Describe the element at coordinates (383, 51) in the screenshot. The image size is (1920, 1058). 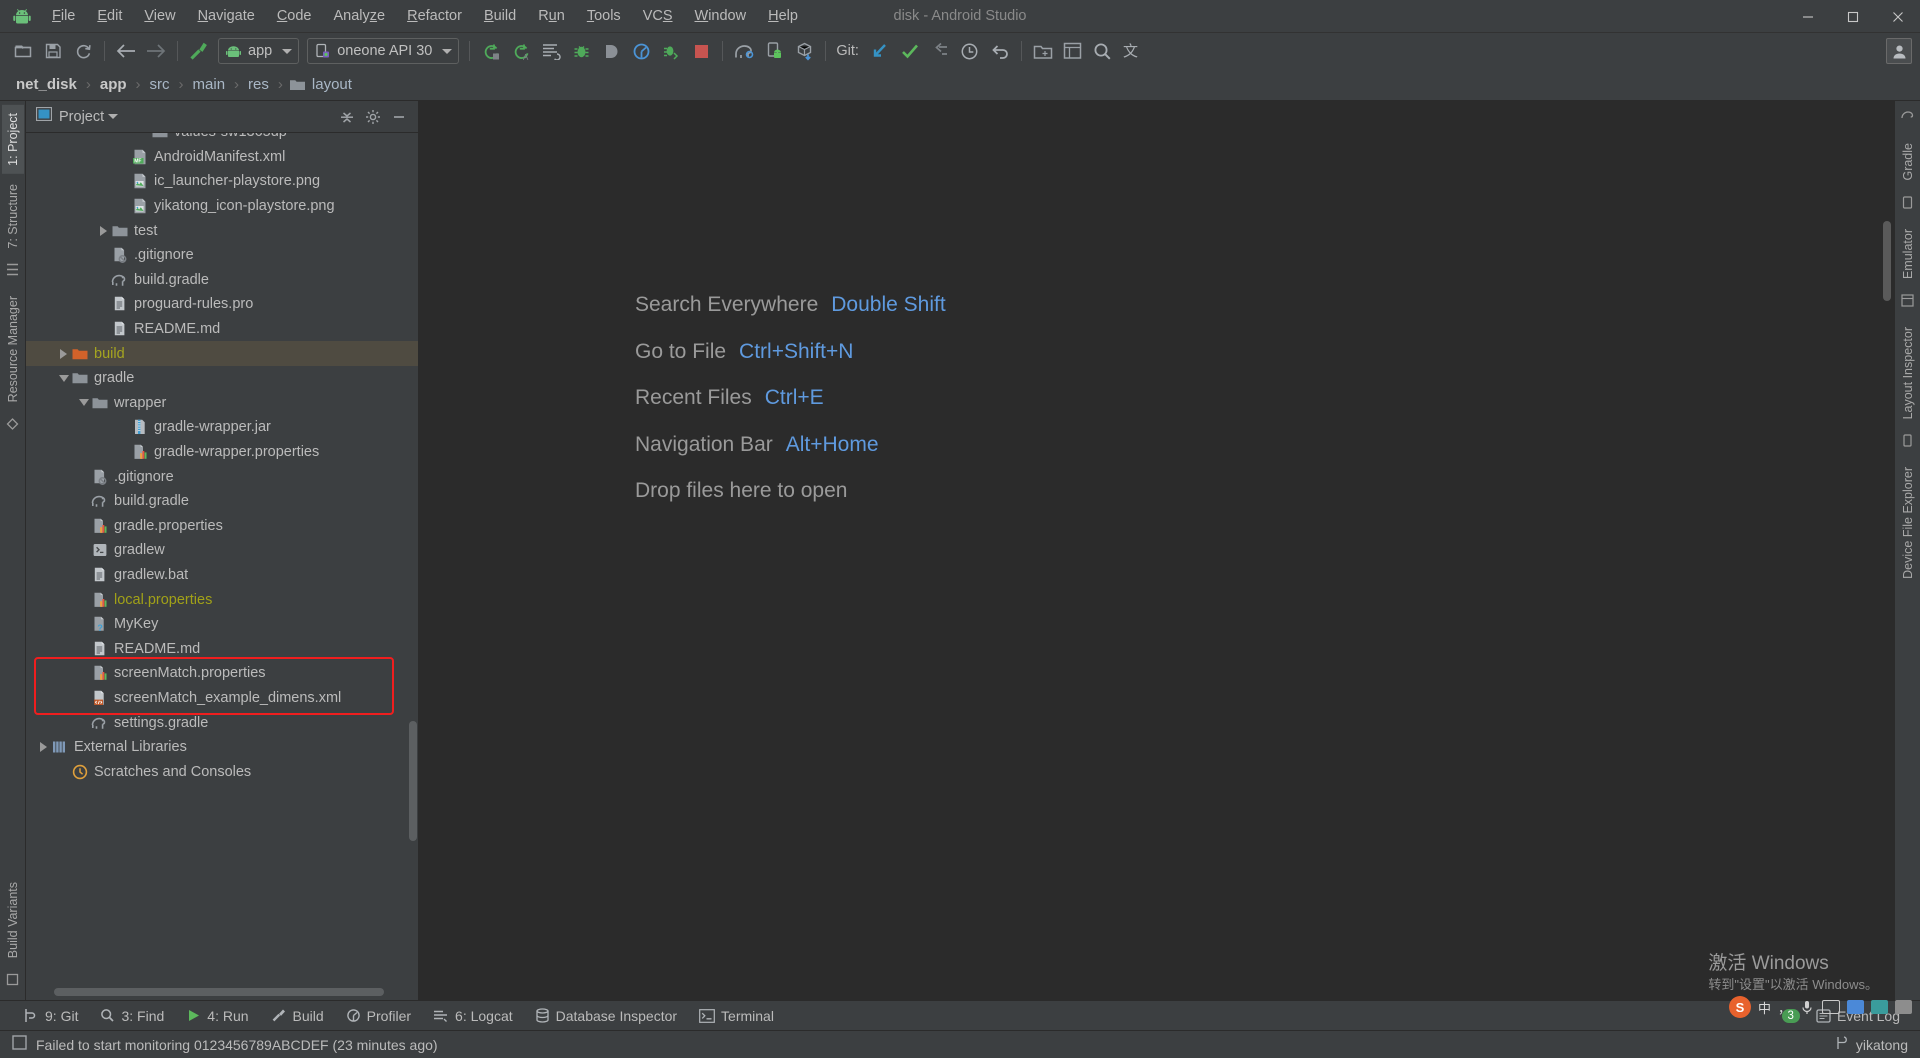
I see `device-selector: oneone API 30` at that location.